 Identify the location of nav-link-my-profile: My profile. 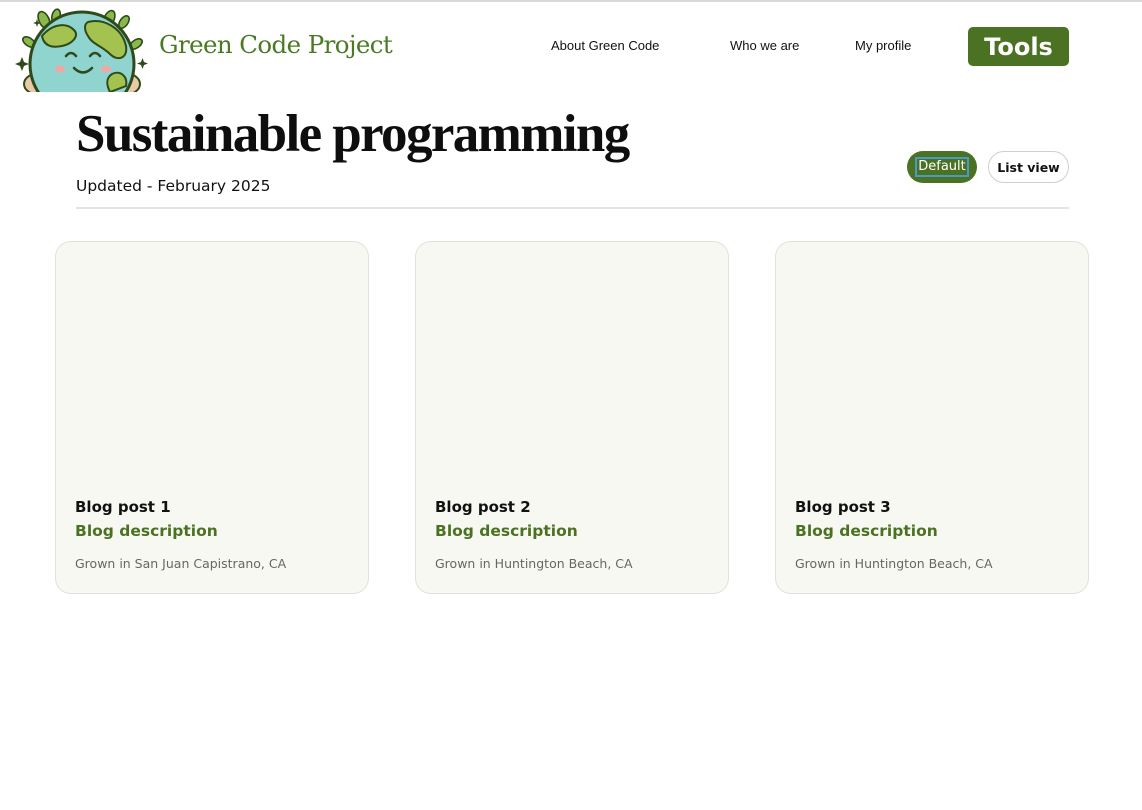
(883, 45).